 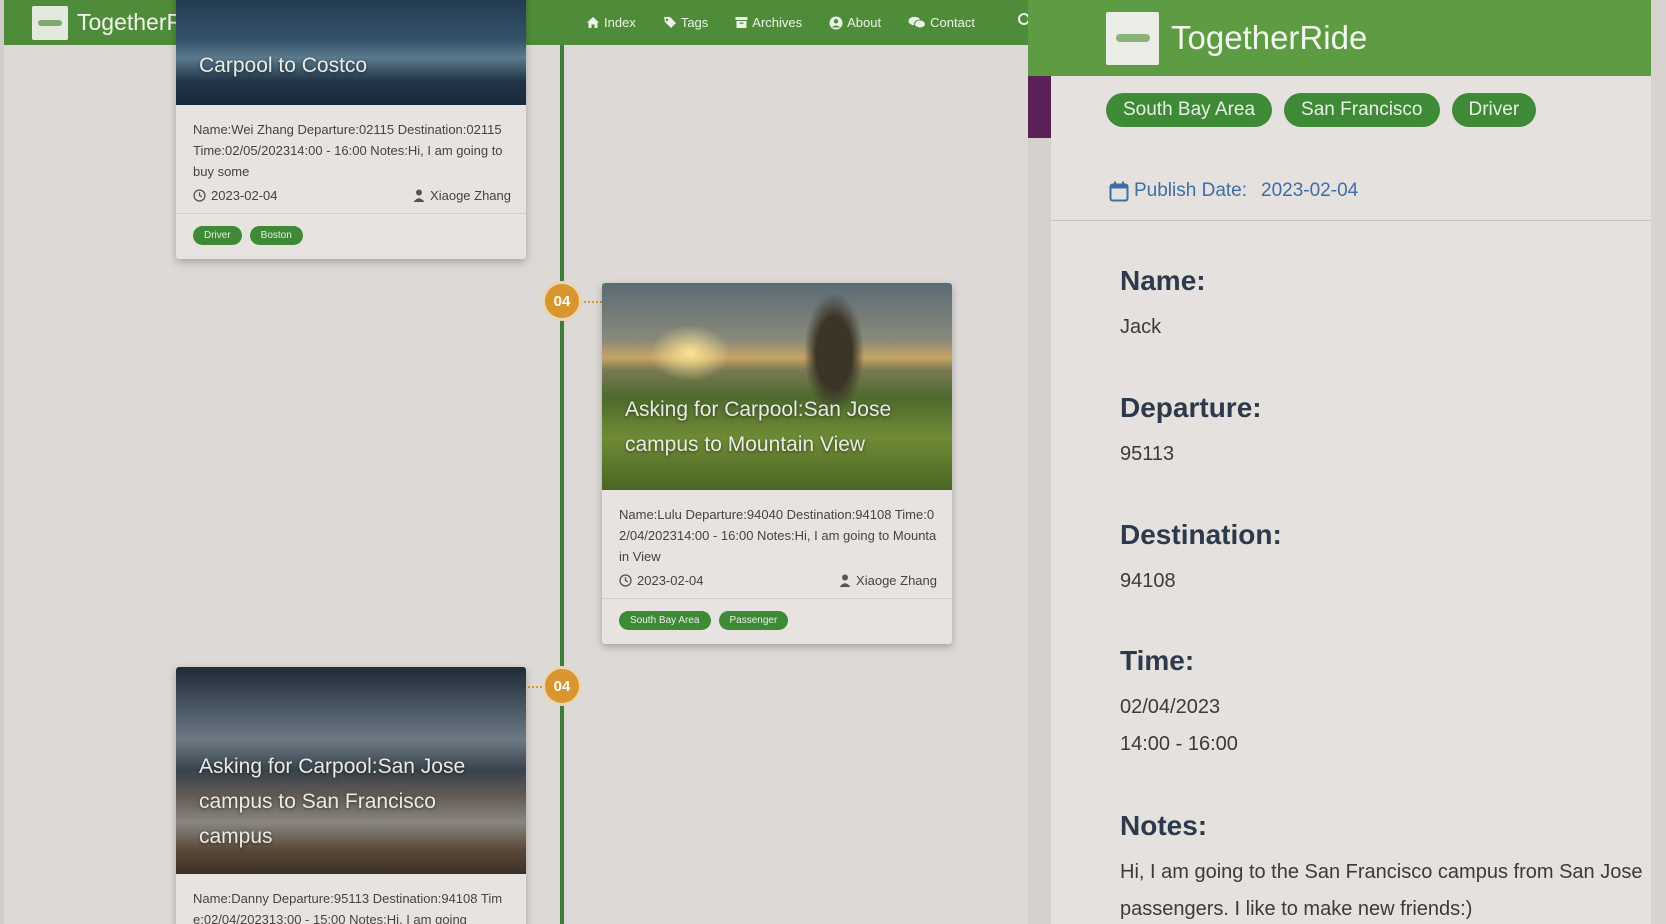 I want to click on field-notes-label: Notes:, so click(x=1164, y=825).